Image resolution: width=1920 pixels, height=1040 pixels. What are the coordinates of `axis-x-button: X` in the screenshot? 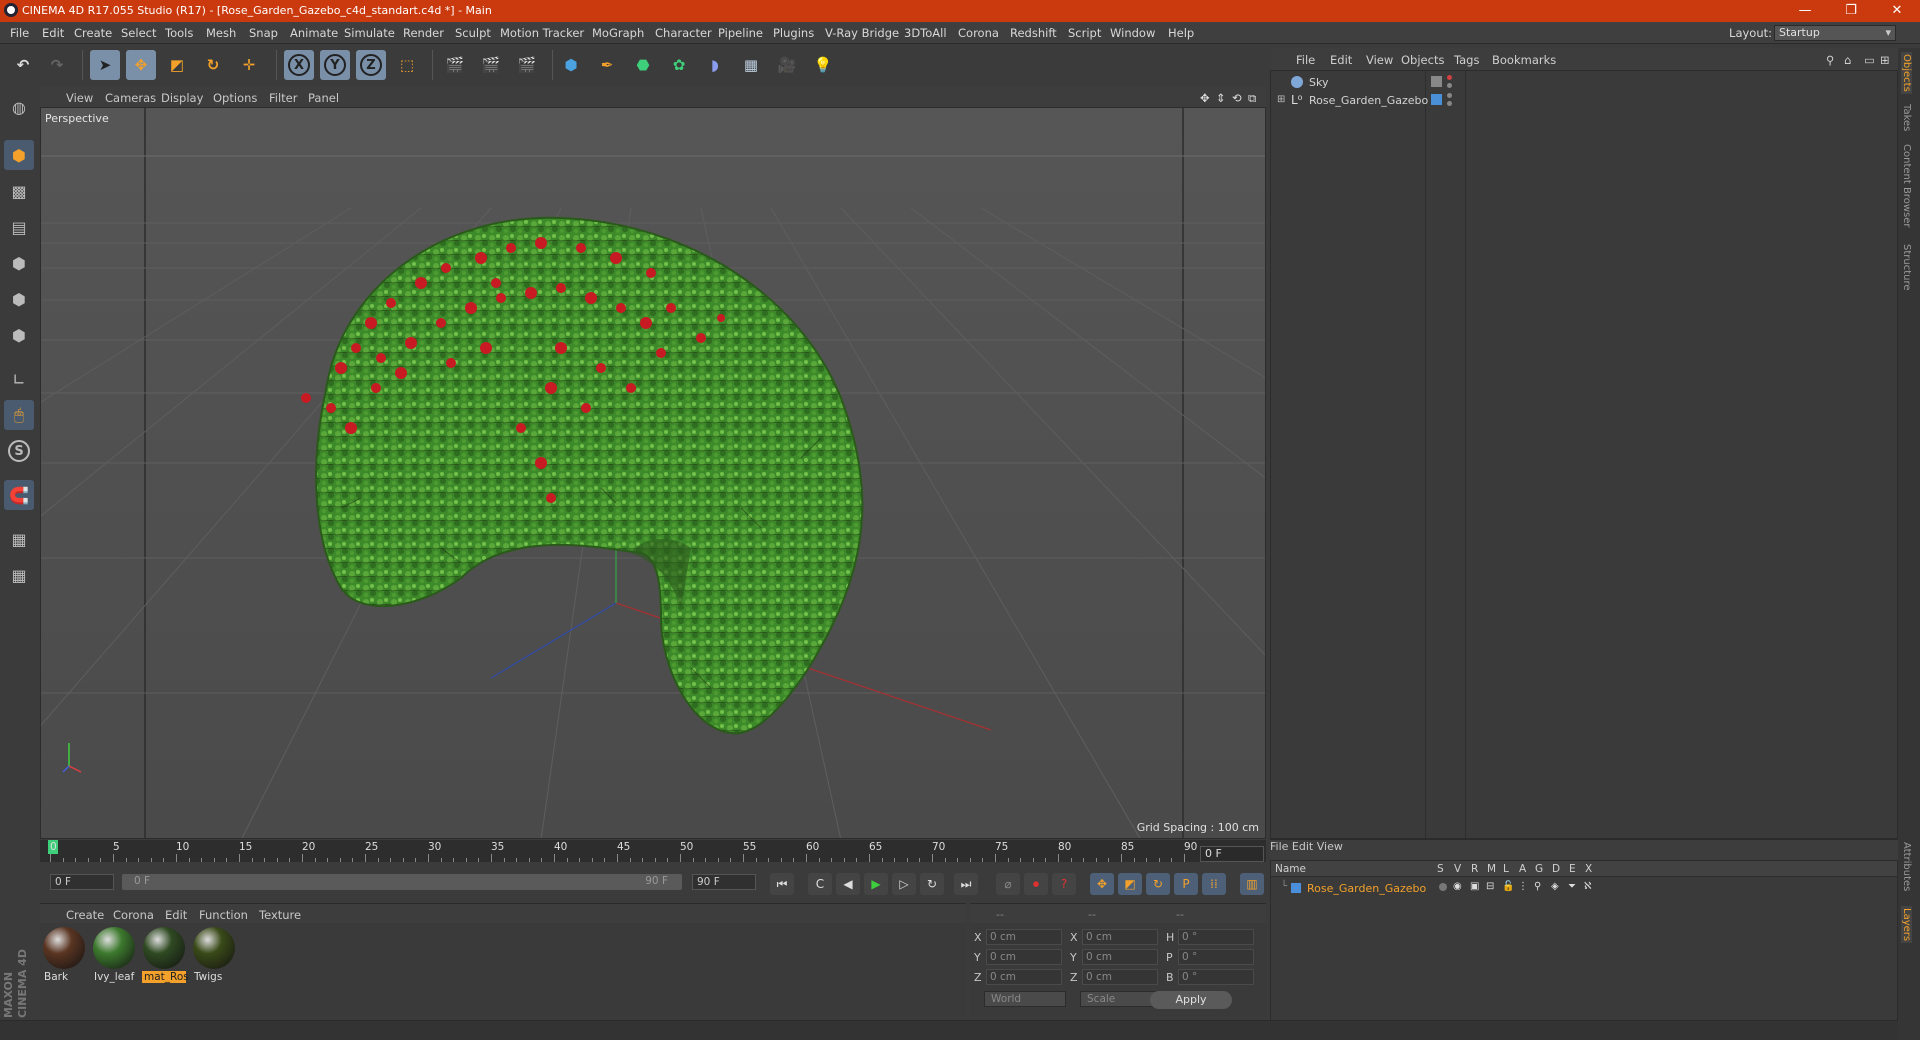 It's located at (299, 65).